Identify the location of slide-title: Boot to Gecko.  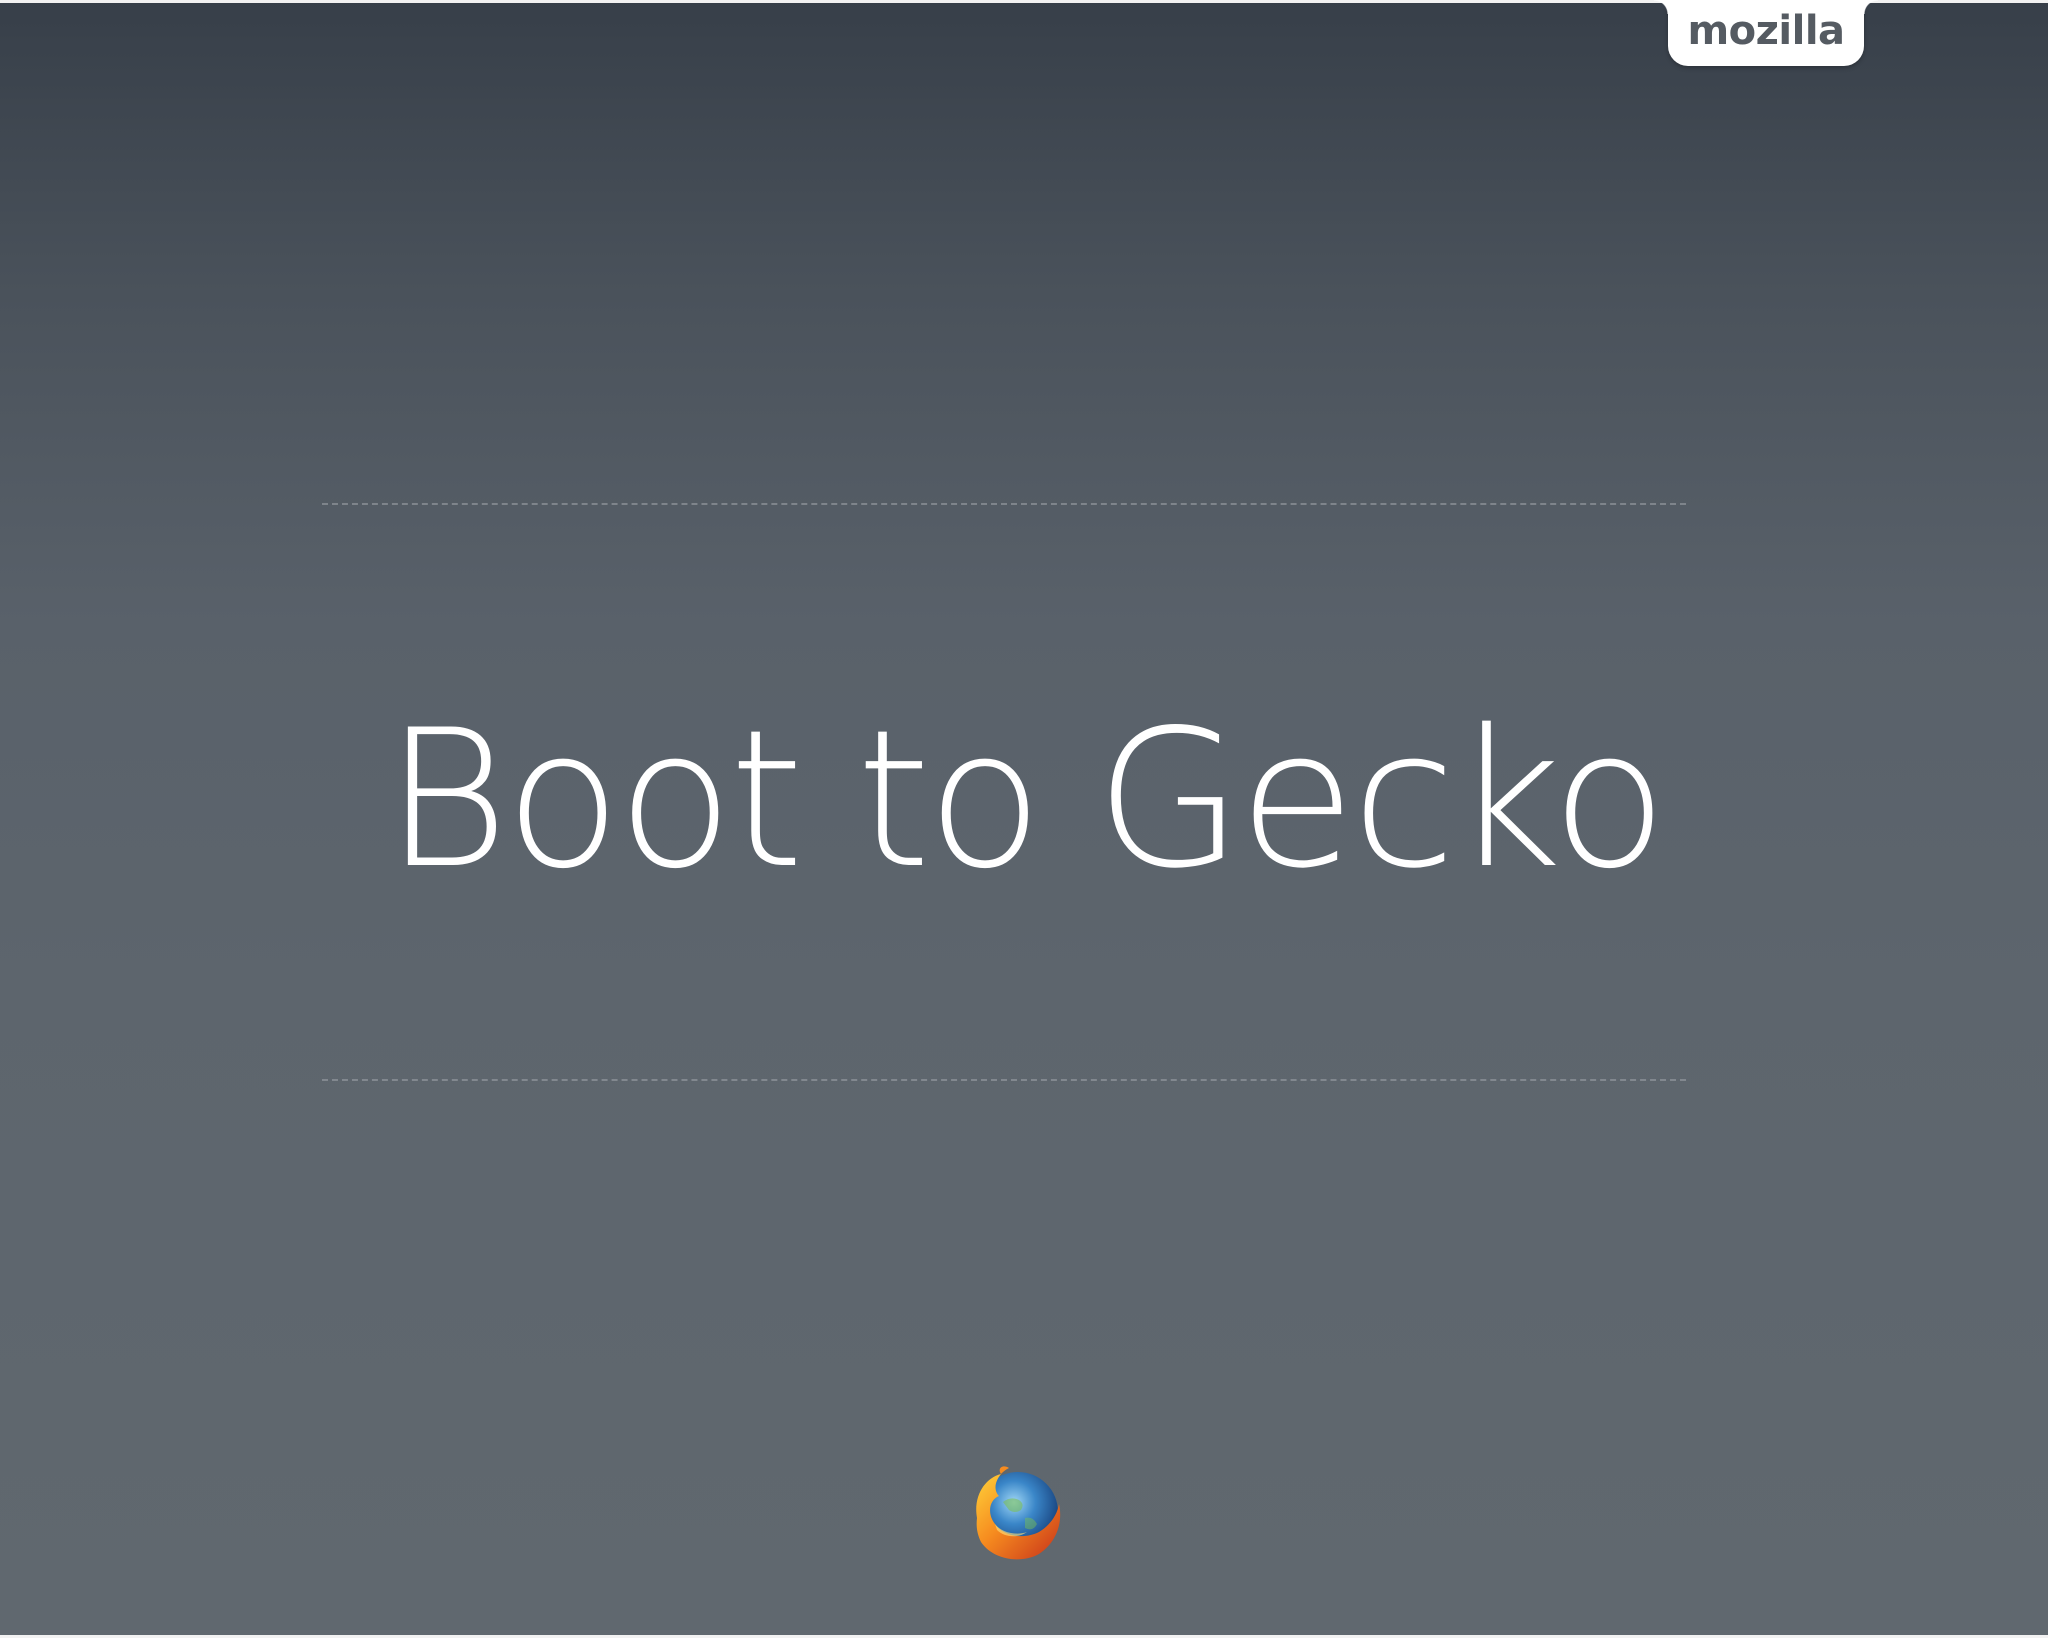
(1025, 799).